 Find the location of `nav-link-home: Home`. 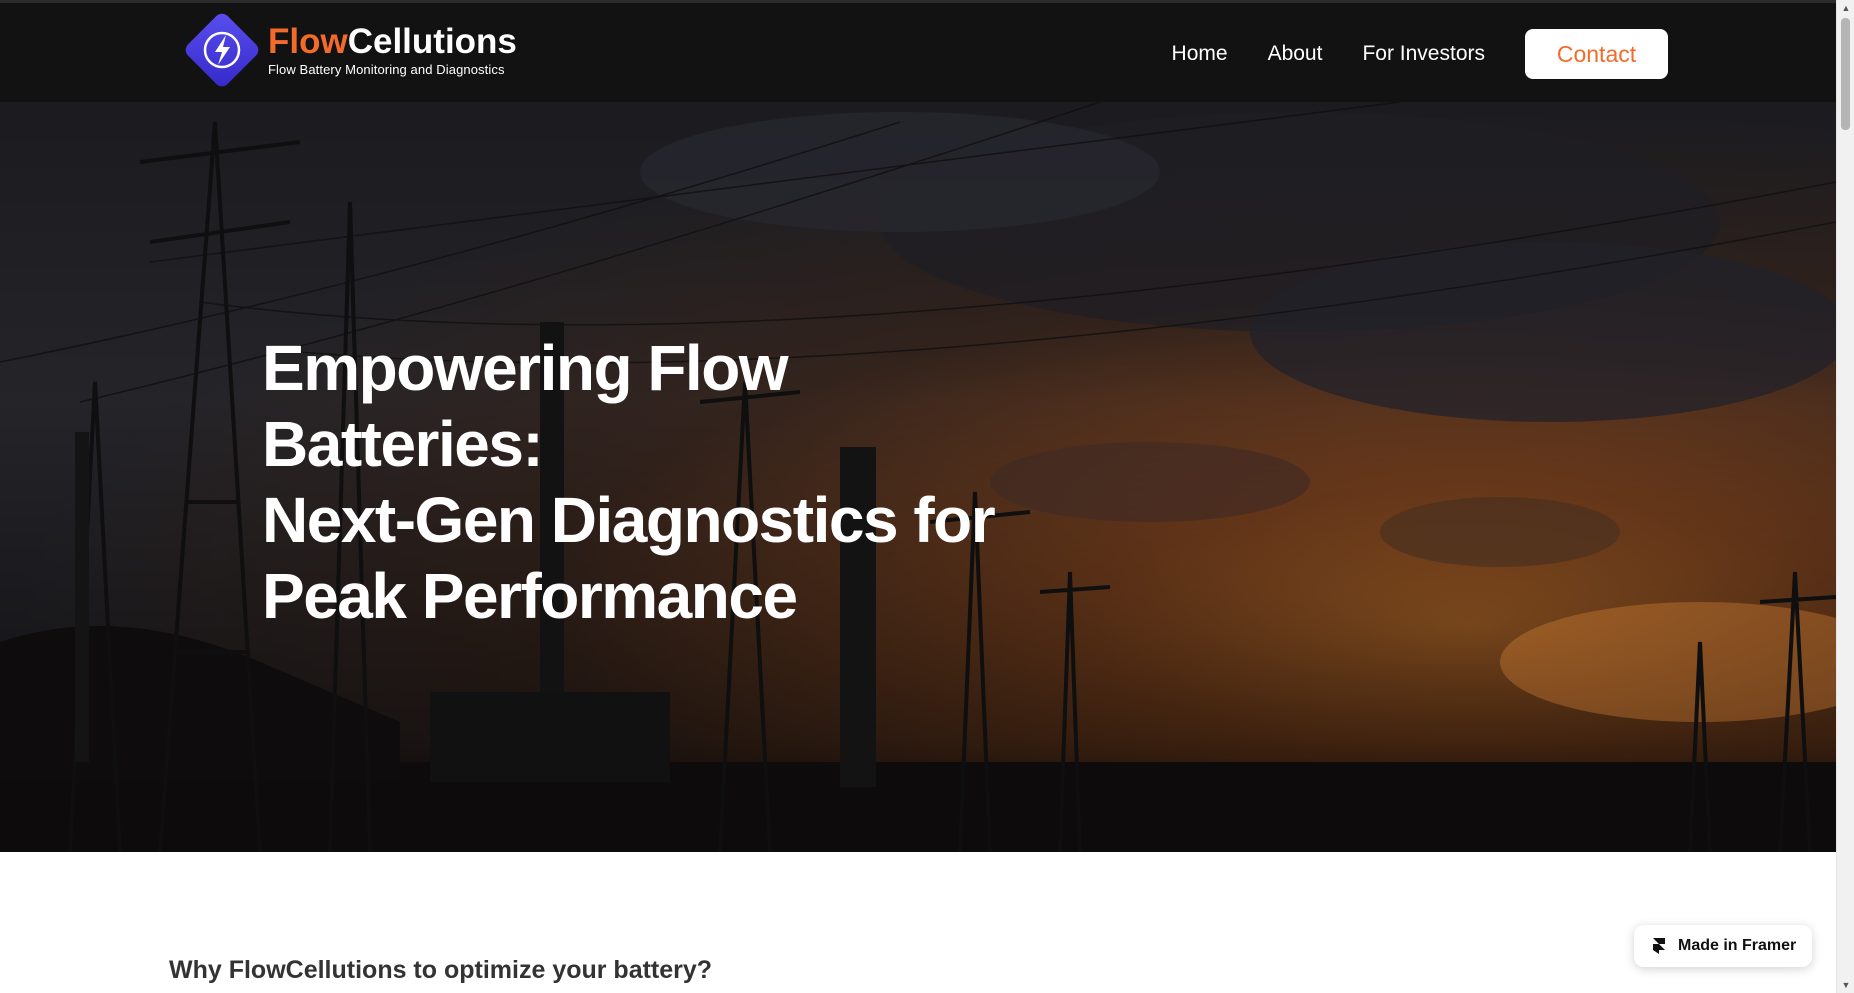

nav-link-home: Home is located at coordinates (1200, 54).